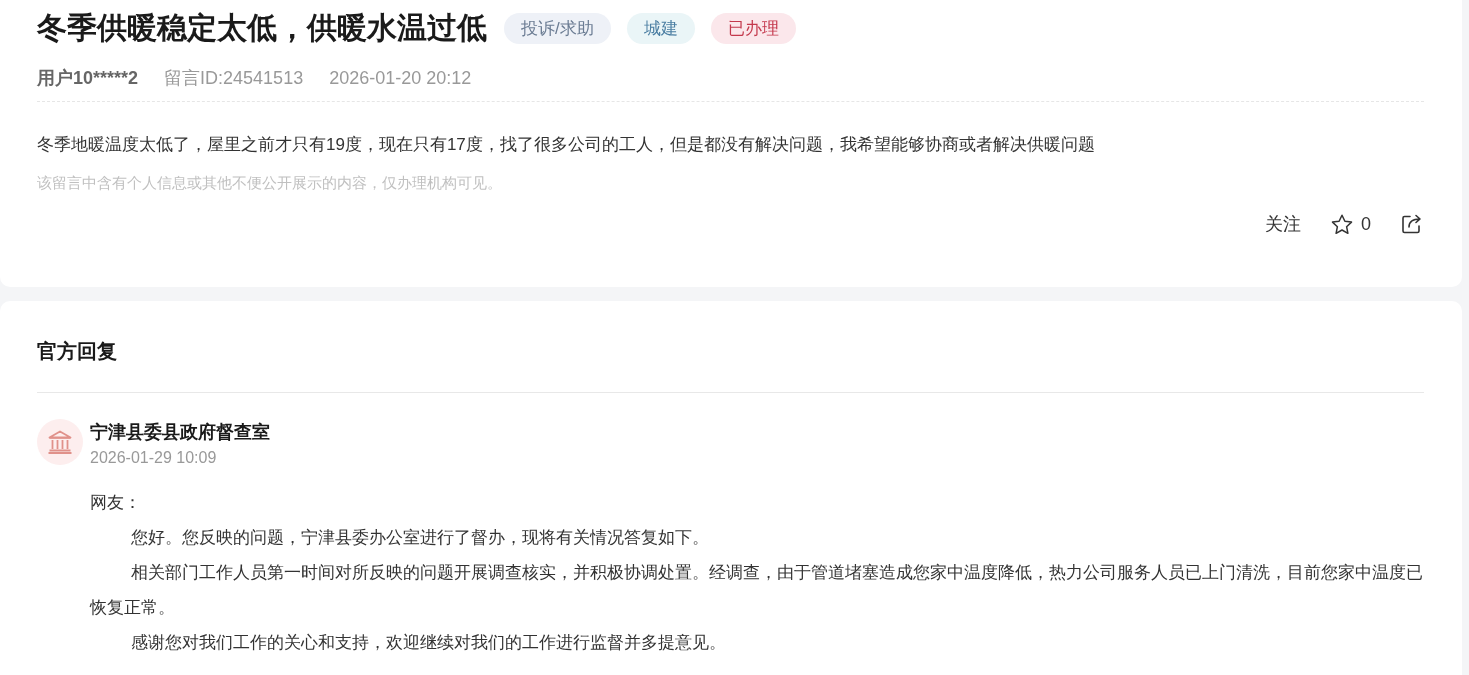  Describe the element at coordinates (153, 458) in the screenshot. I see `reply-time: 2026-01-29 10:09` at that location.